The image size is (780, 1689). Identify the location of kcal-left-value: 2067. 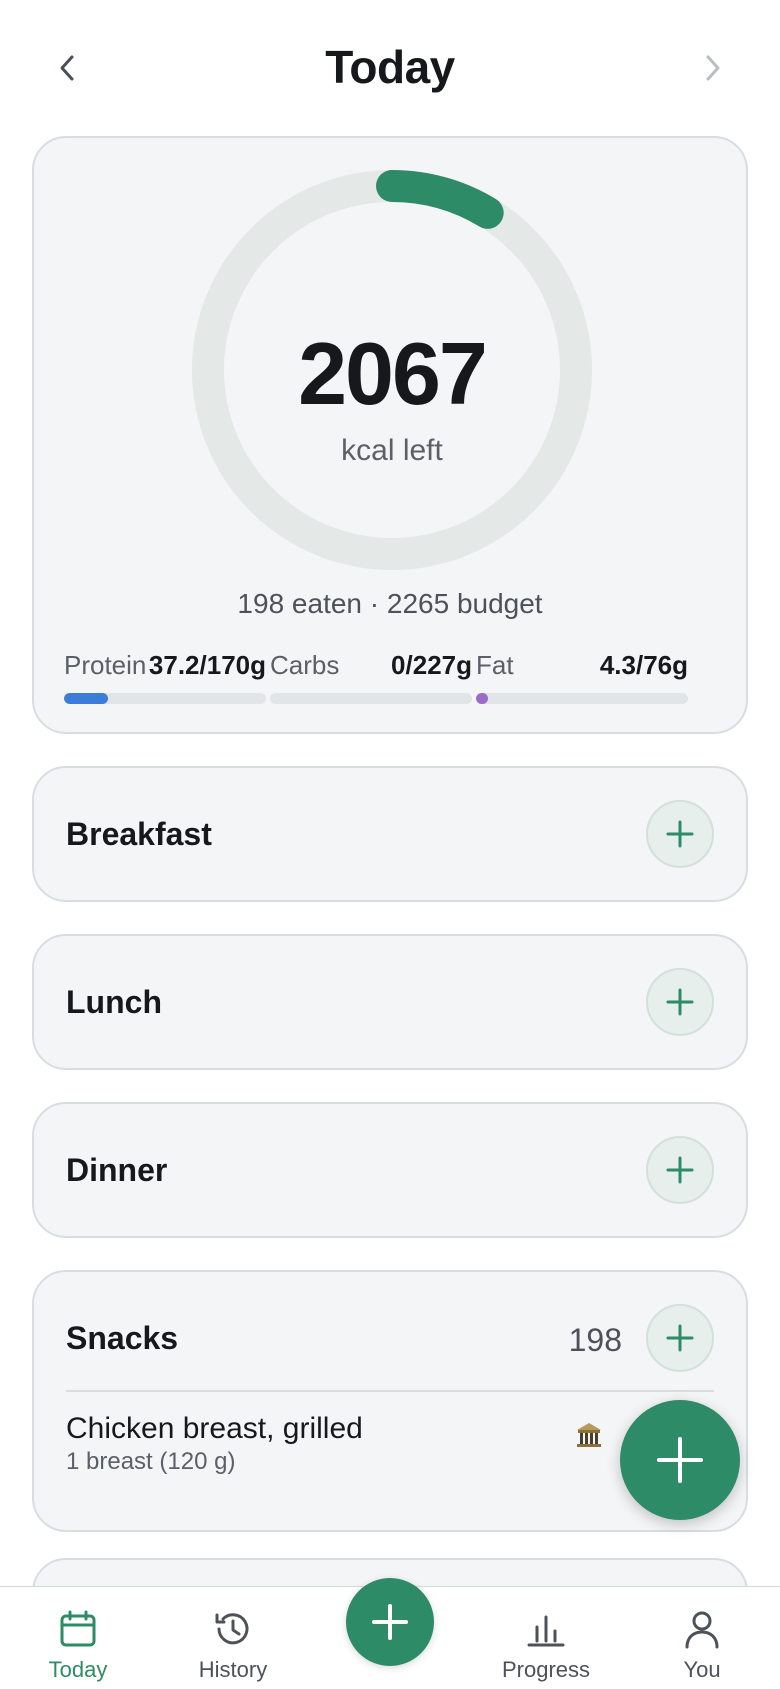
(393, 373).